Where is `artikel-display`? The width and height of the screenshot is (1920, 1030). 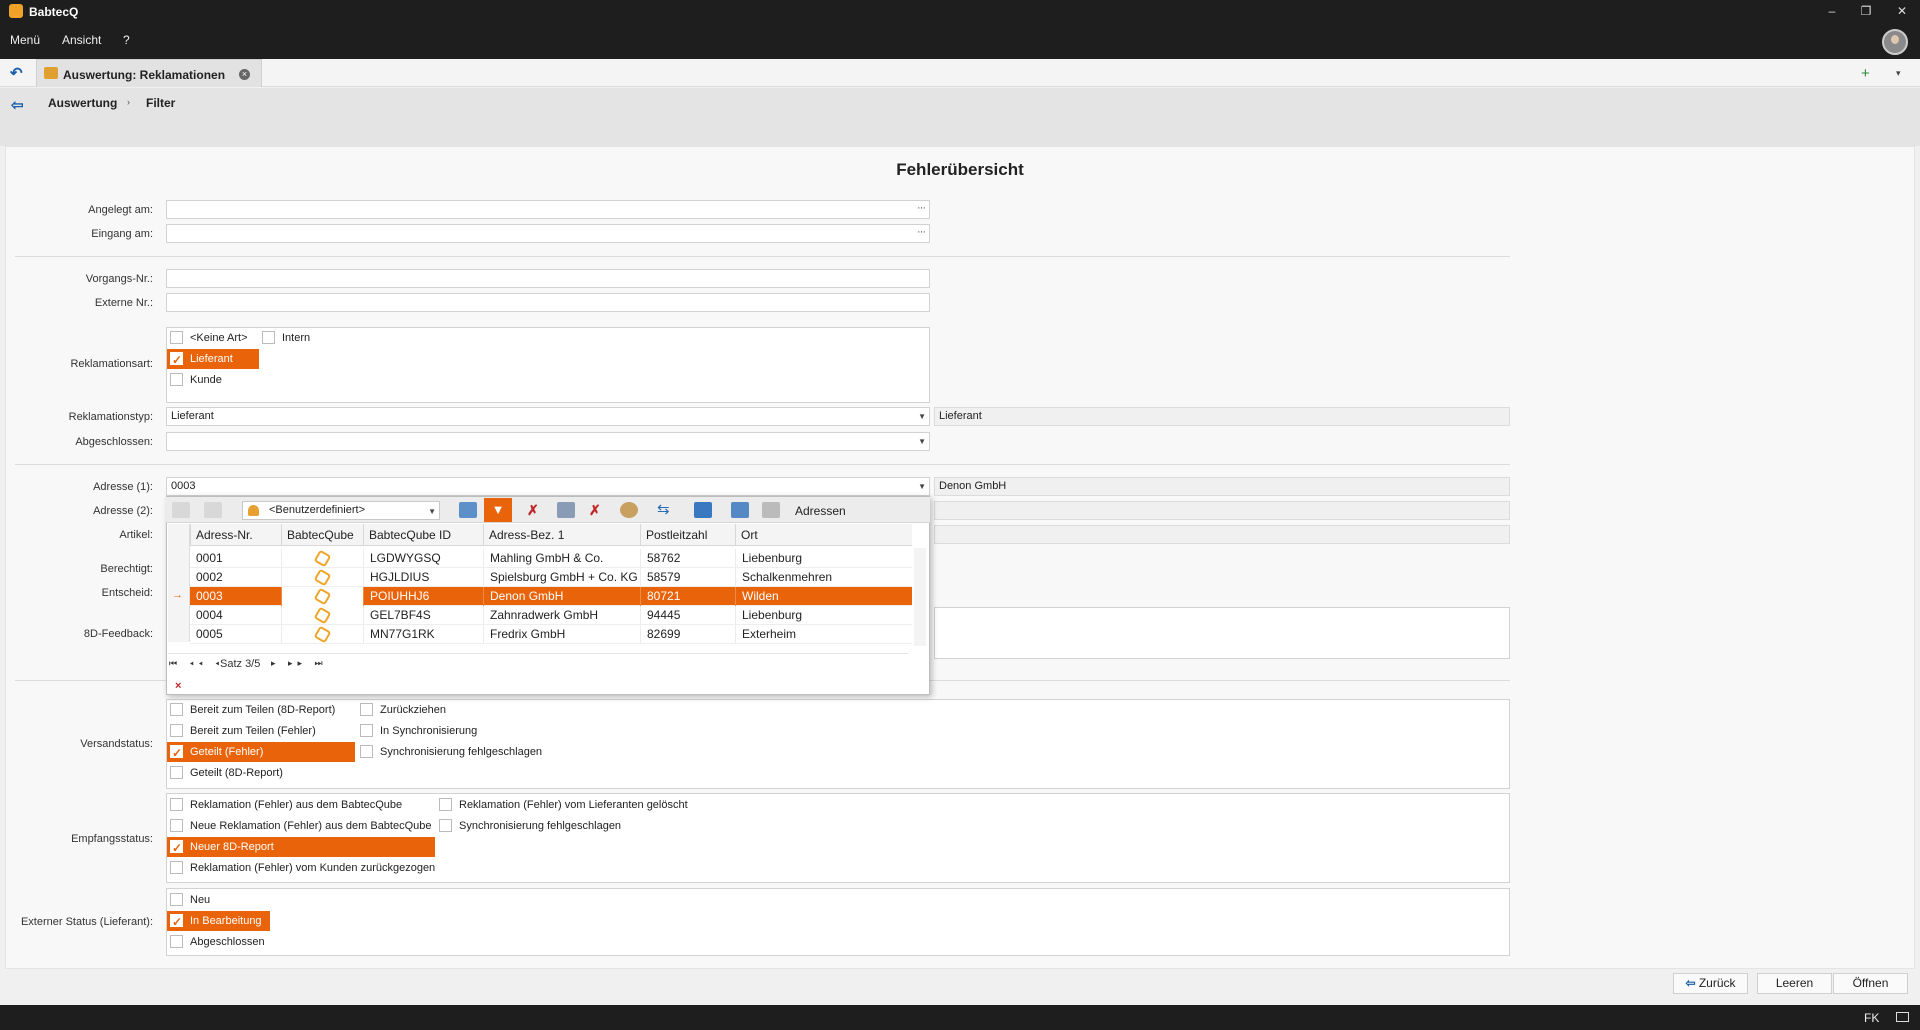 artikel-display is located at coordinates (1222, 534).